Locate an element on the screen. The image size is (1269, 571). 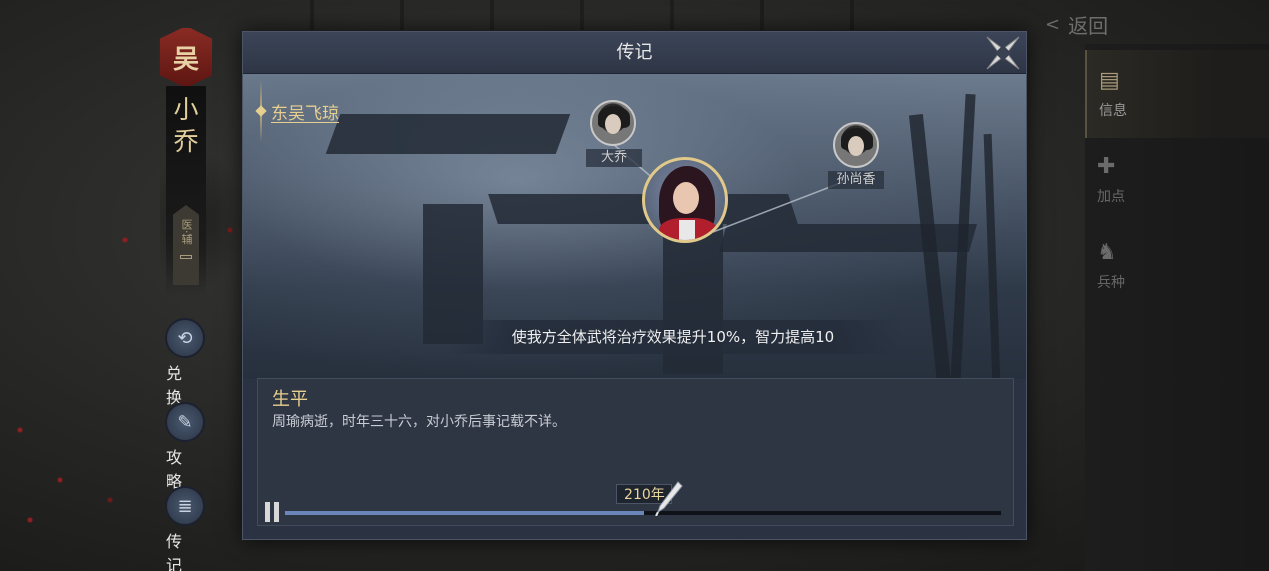
effect-bar: 使我方全体武将治疗效果提升10%，智力提高10 is located at coordinates (634, 337).